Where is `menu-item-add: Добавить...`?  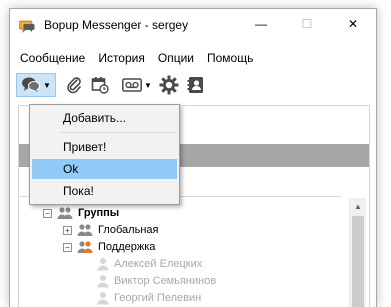 menu-item-add: Добавить... is located at coordinates (104, 118).